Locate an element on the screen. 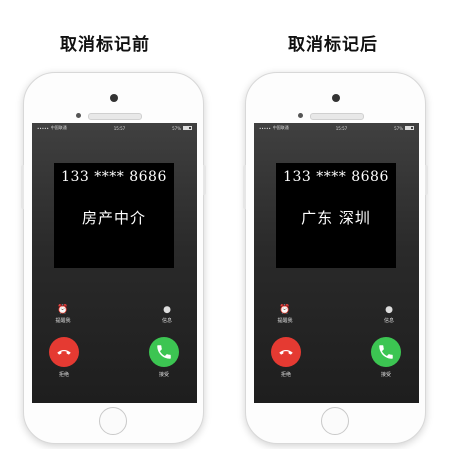 This screenshot has height=449, width=450. caption-before: 取消标记前 is located at coordinates (105, 45).